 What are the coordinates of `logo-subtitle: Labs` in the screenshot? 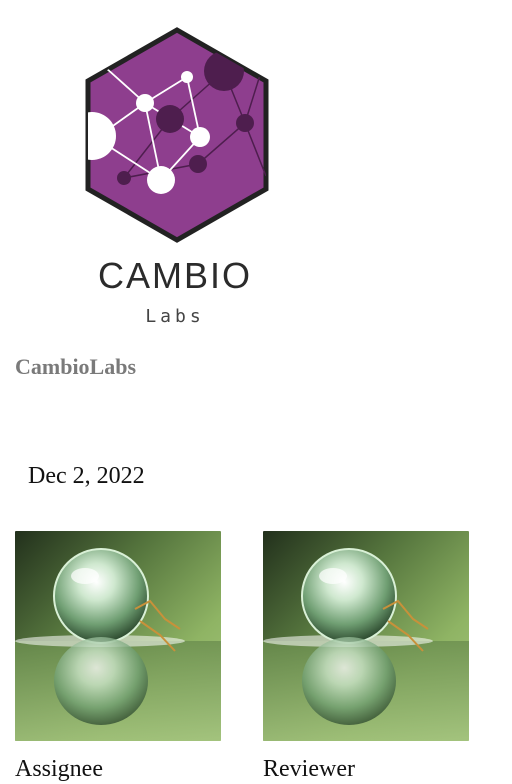 It's located at (175, 316).